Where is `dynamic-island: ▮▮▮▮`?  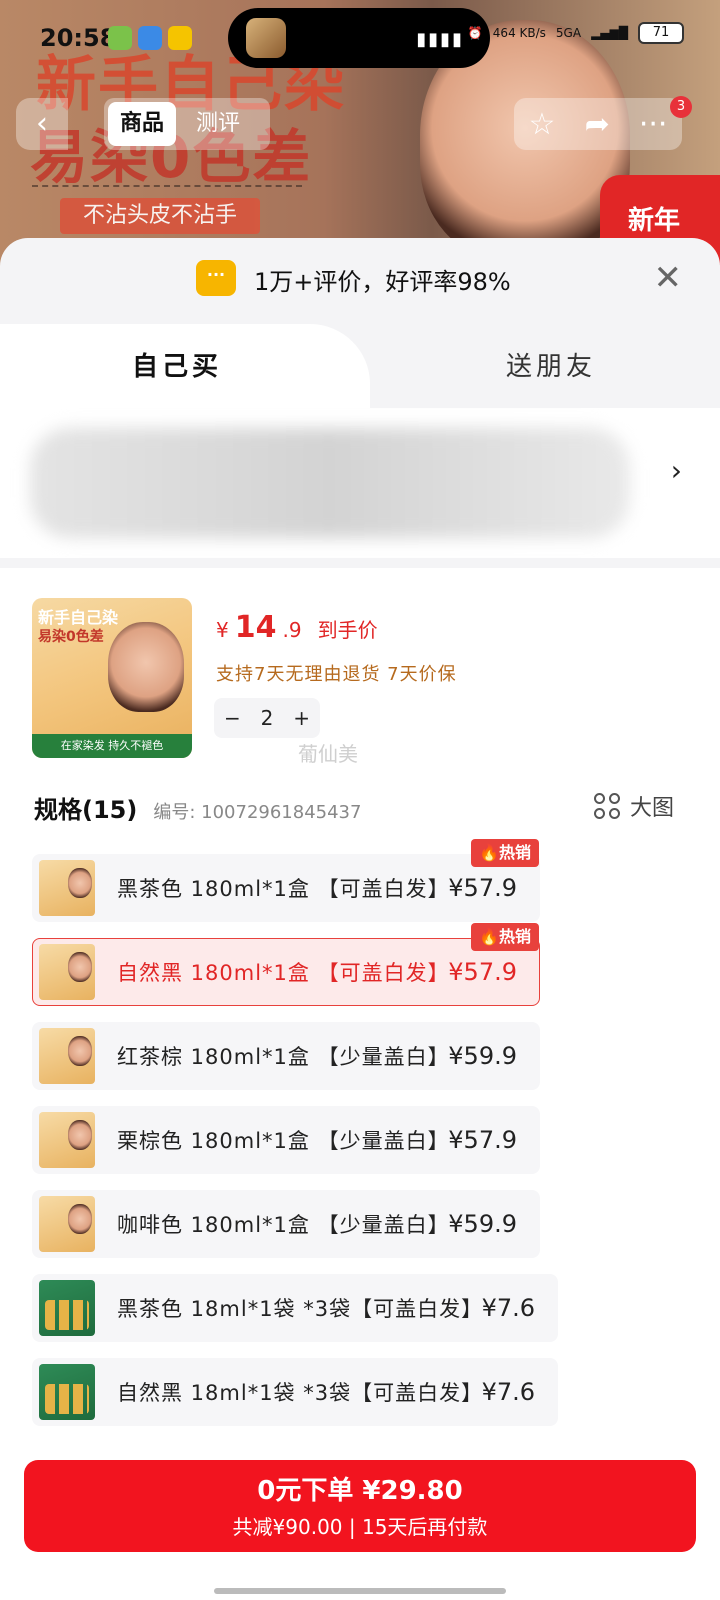 dynamic-island: ▮▮▮▮ is located at coordinates (359, 38).